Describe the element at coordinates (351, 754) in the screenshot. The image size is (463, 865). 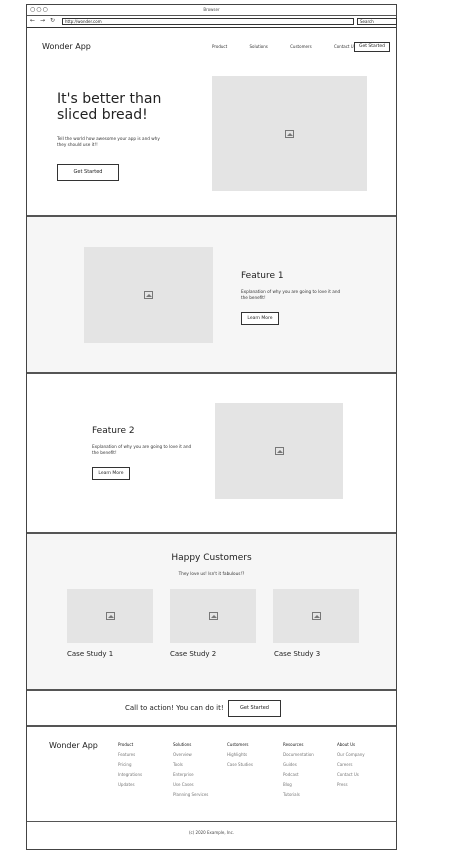
I see `footer-link: Our Company` at that location.